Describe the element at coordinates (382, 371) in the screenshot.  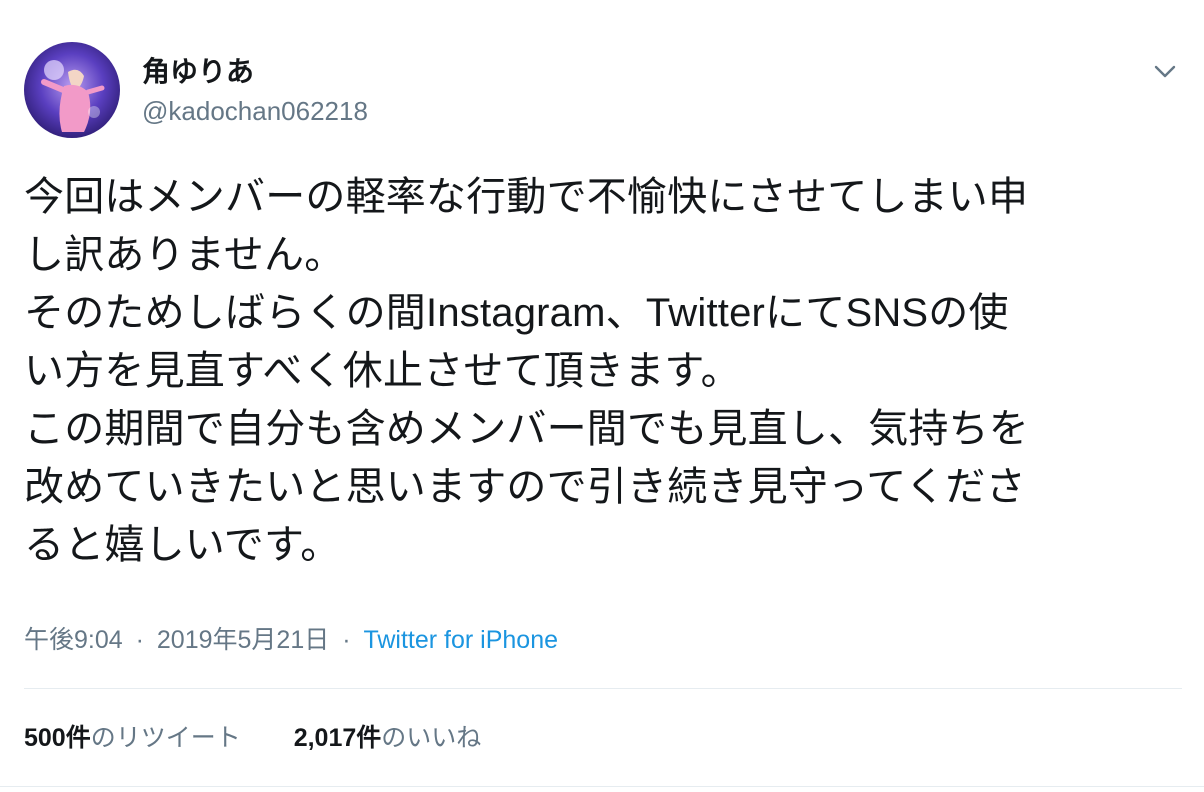
I see `tweet-text-line: い方を見直すべく休止させて頂きます。` at that location.